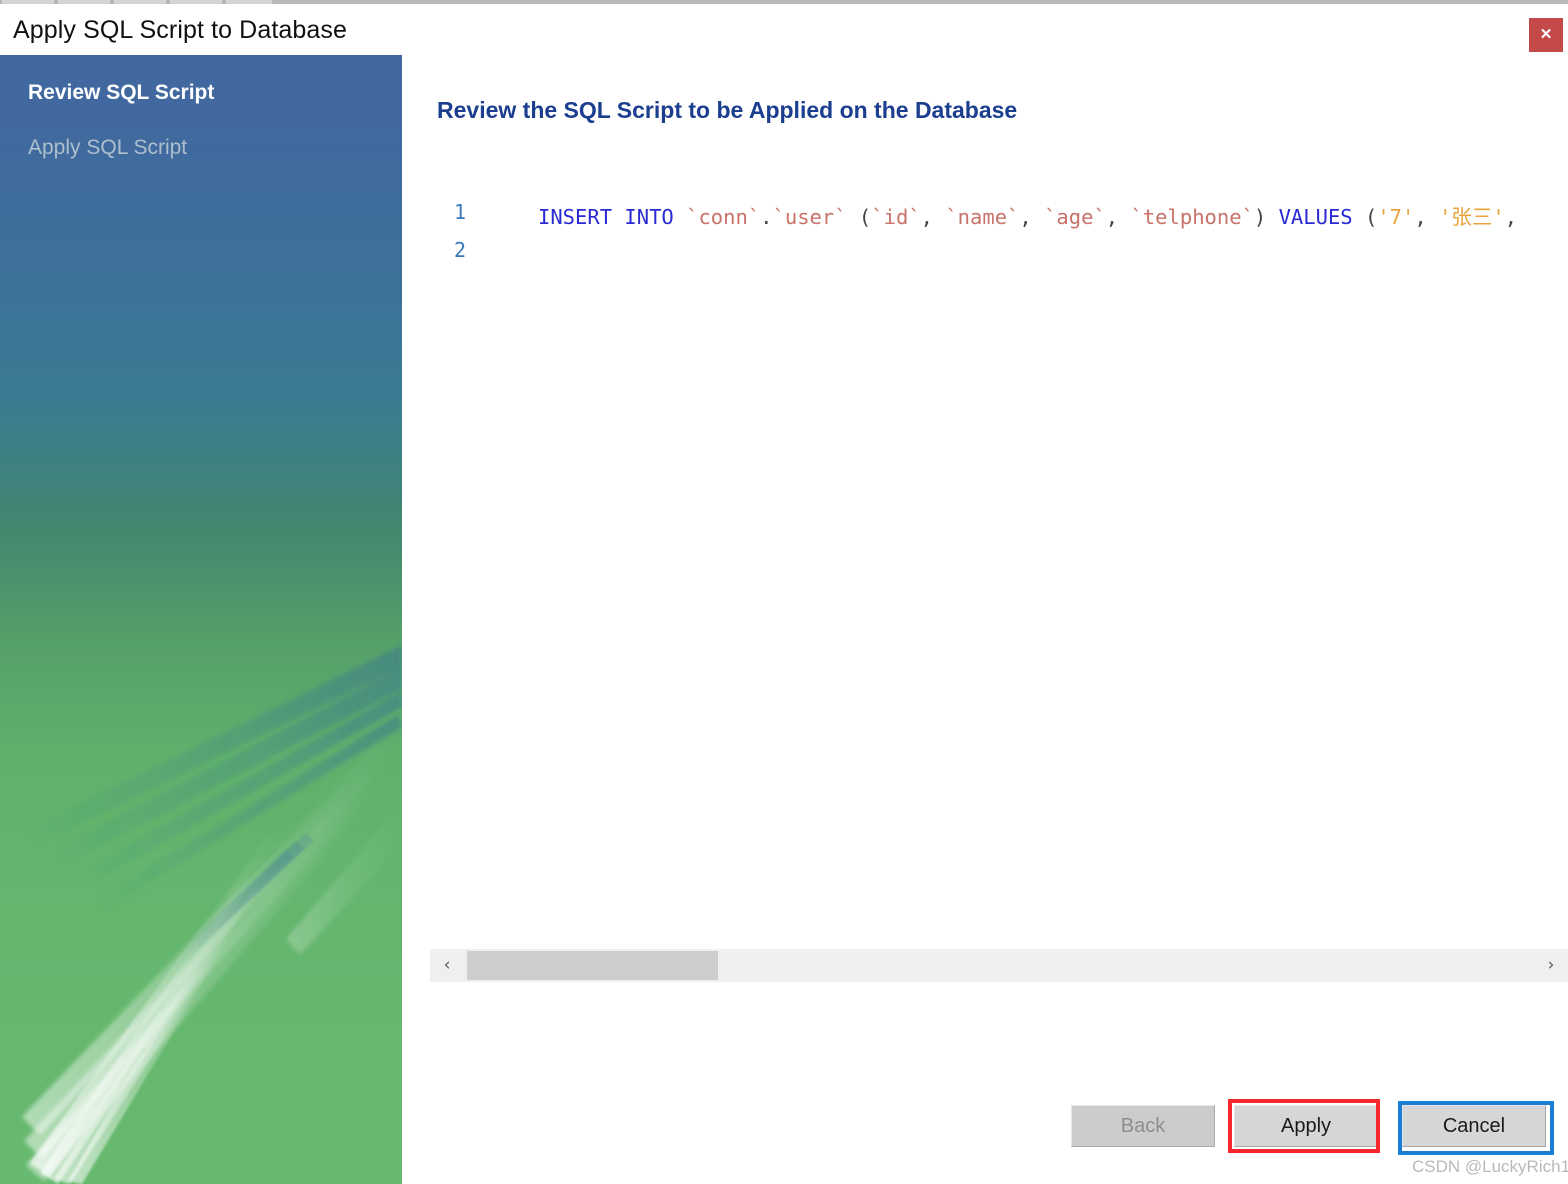  I want to click on code-line-number: 2, so click(459, 250).